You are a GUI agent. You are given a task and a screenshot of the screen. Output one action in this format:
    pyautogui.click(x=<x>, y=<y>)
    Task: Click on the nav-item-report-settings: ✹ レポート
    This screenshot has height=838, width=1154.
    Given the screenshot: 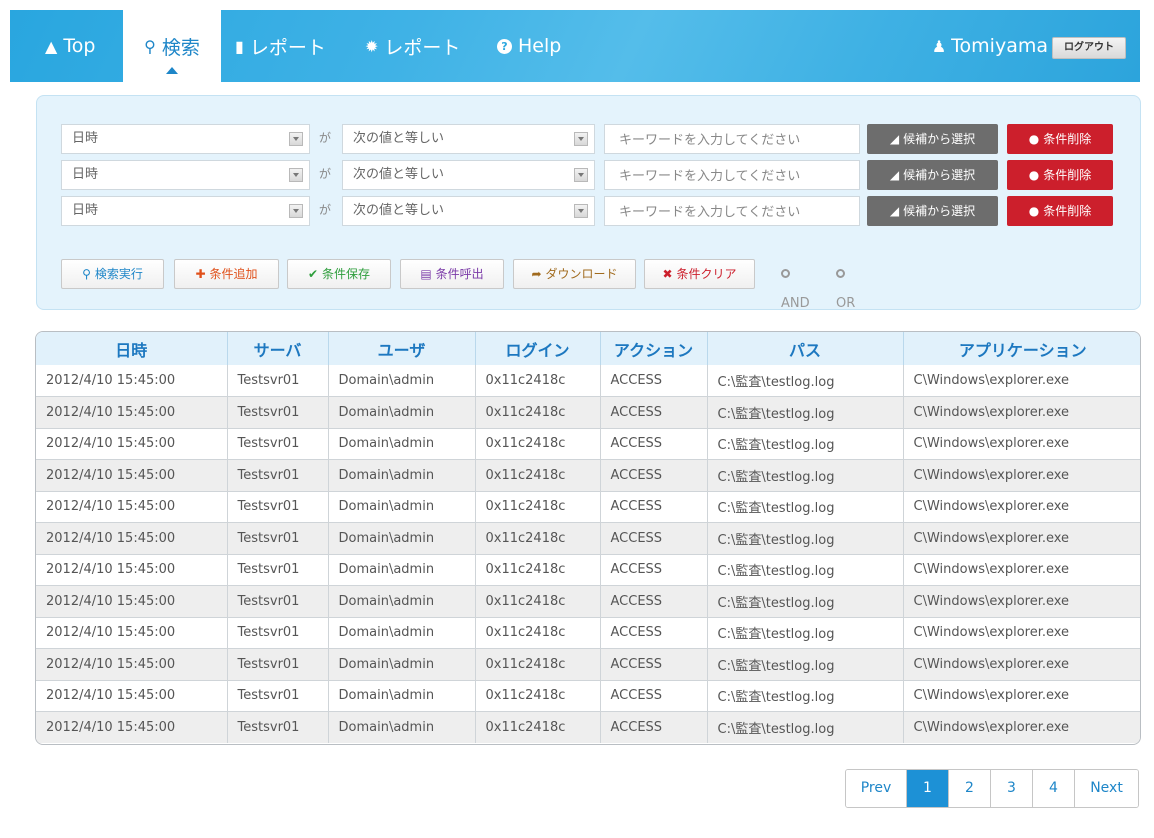 What is the action you would take?
    pyautogui.click(x=412, y=46)
    